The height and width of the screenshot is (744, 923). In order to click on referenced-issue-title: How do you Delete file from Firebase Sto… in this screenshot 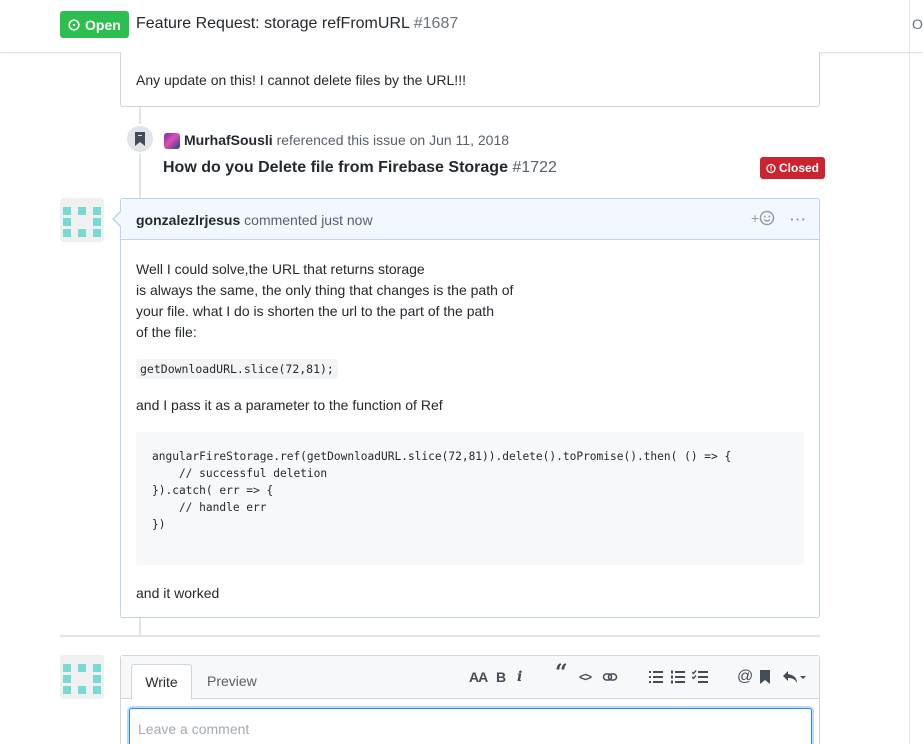, I will do `click(335, 167)`.